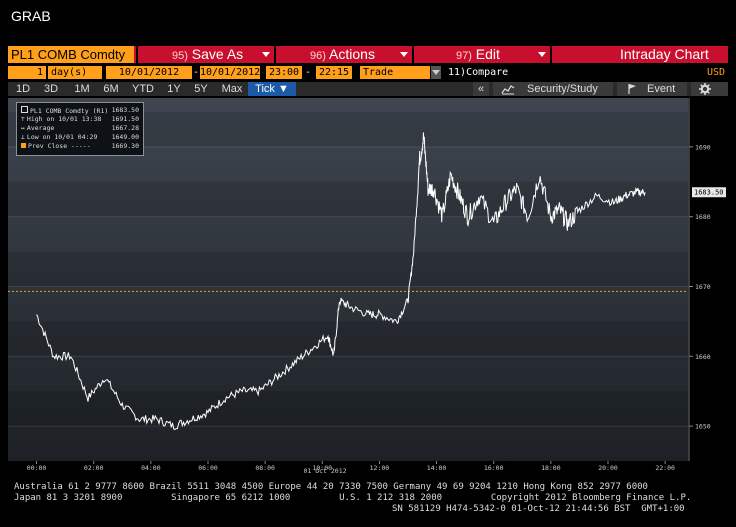 The image size is (736, 527). Describe the element at coordinates (75, 72) in the screenshot. I see `period-unit-select: day(s)` at that location.